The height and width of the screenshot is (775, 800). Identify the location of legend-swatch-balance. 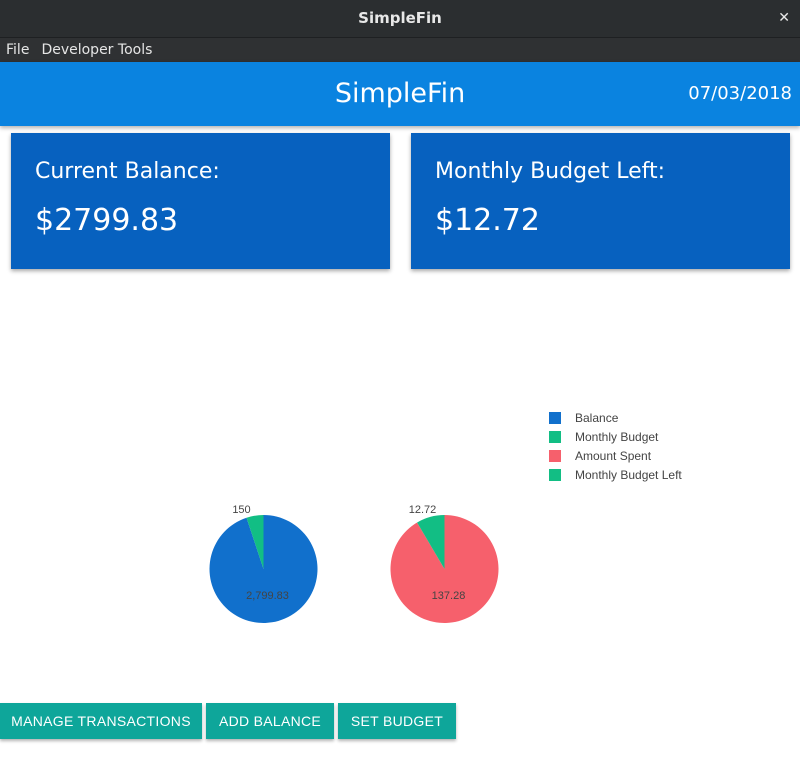
(555, 418).